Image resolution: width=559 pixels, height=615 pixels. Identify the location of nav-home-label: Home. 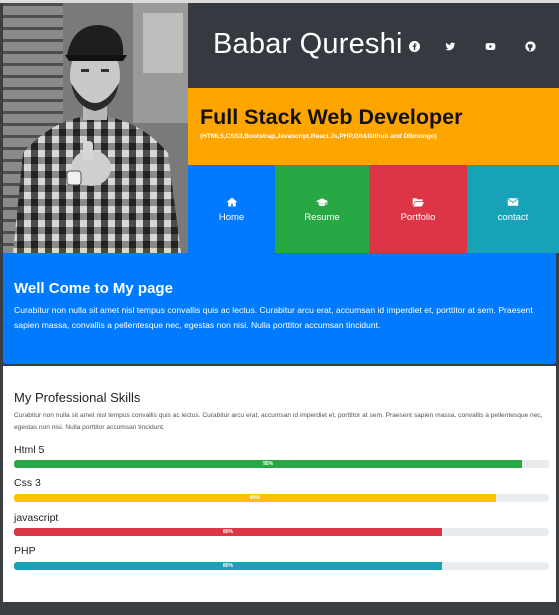
(231, 217).